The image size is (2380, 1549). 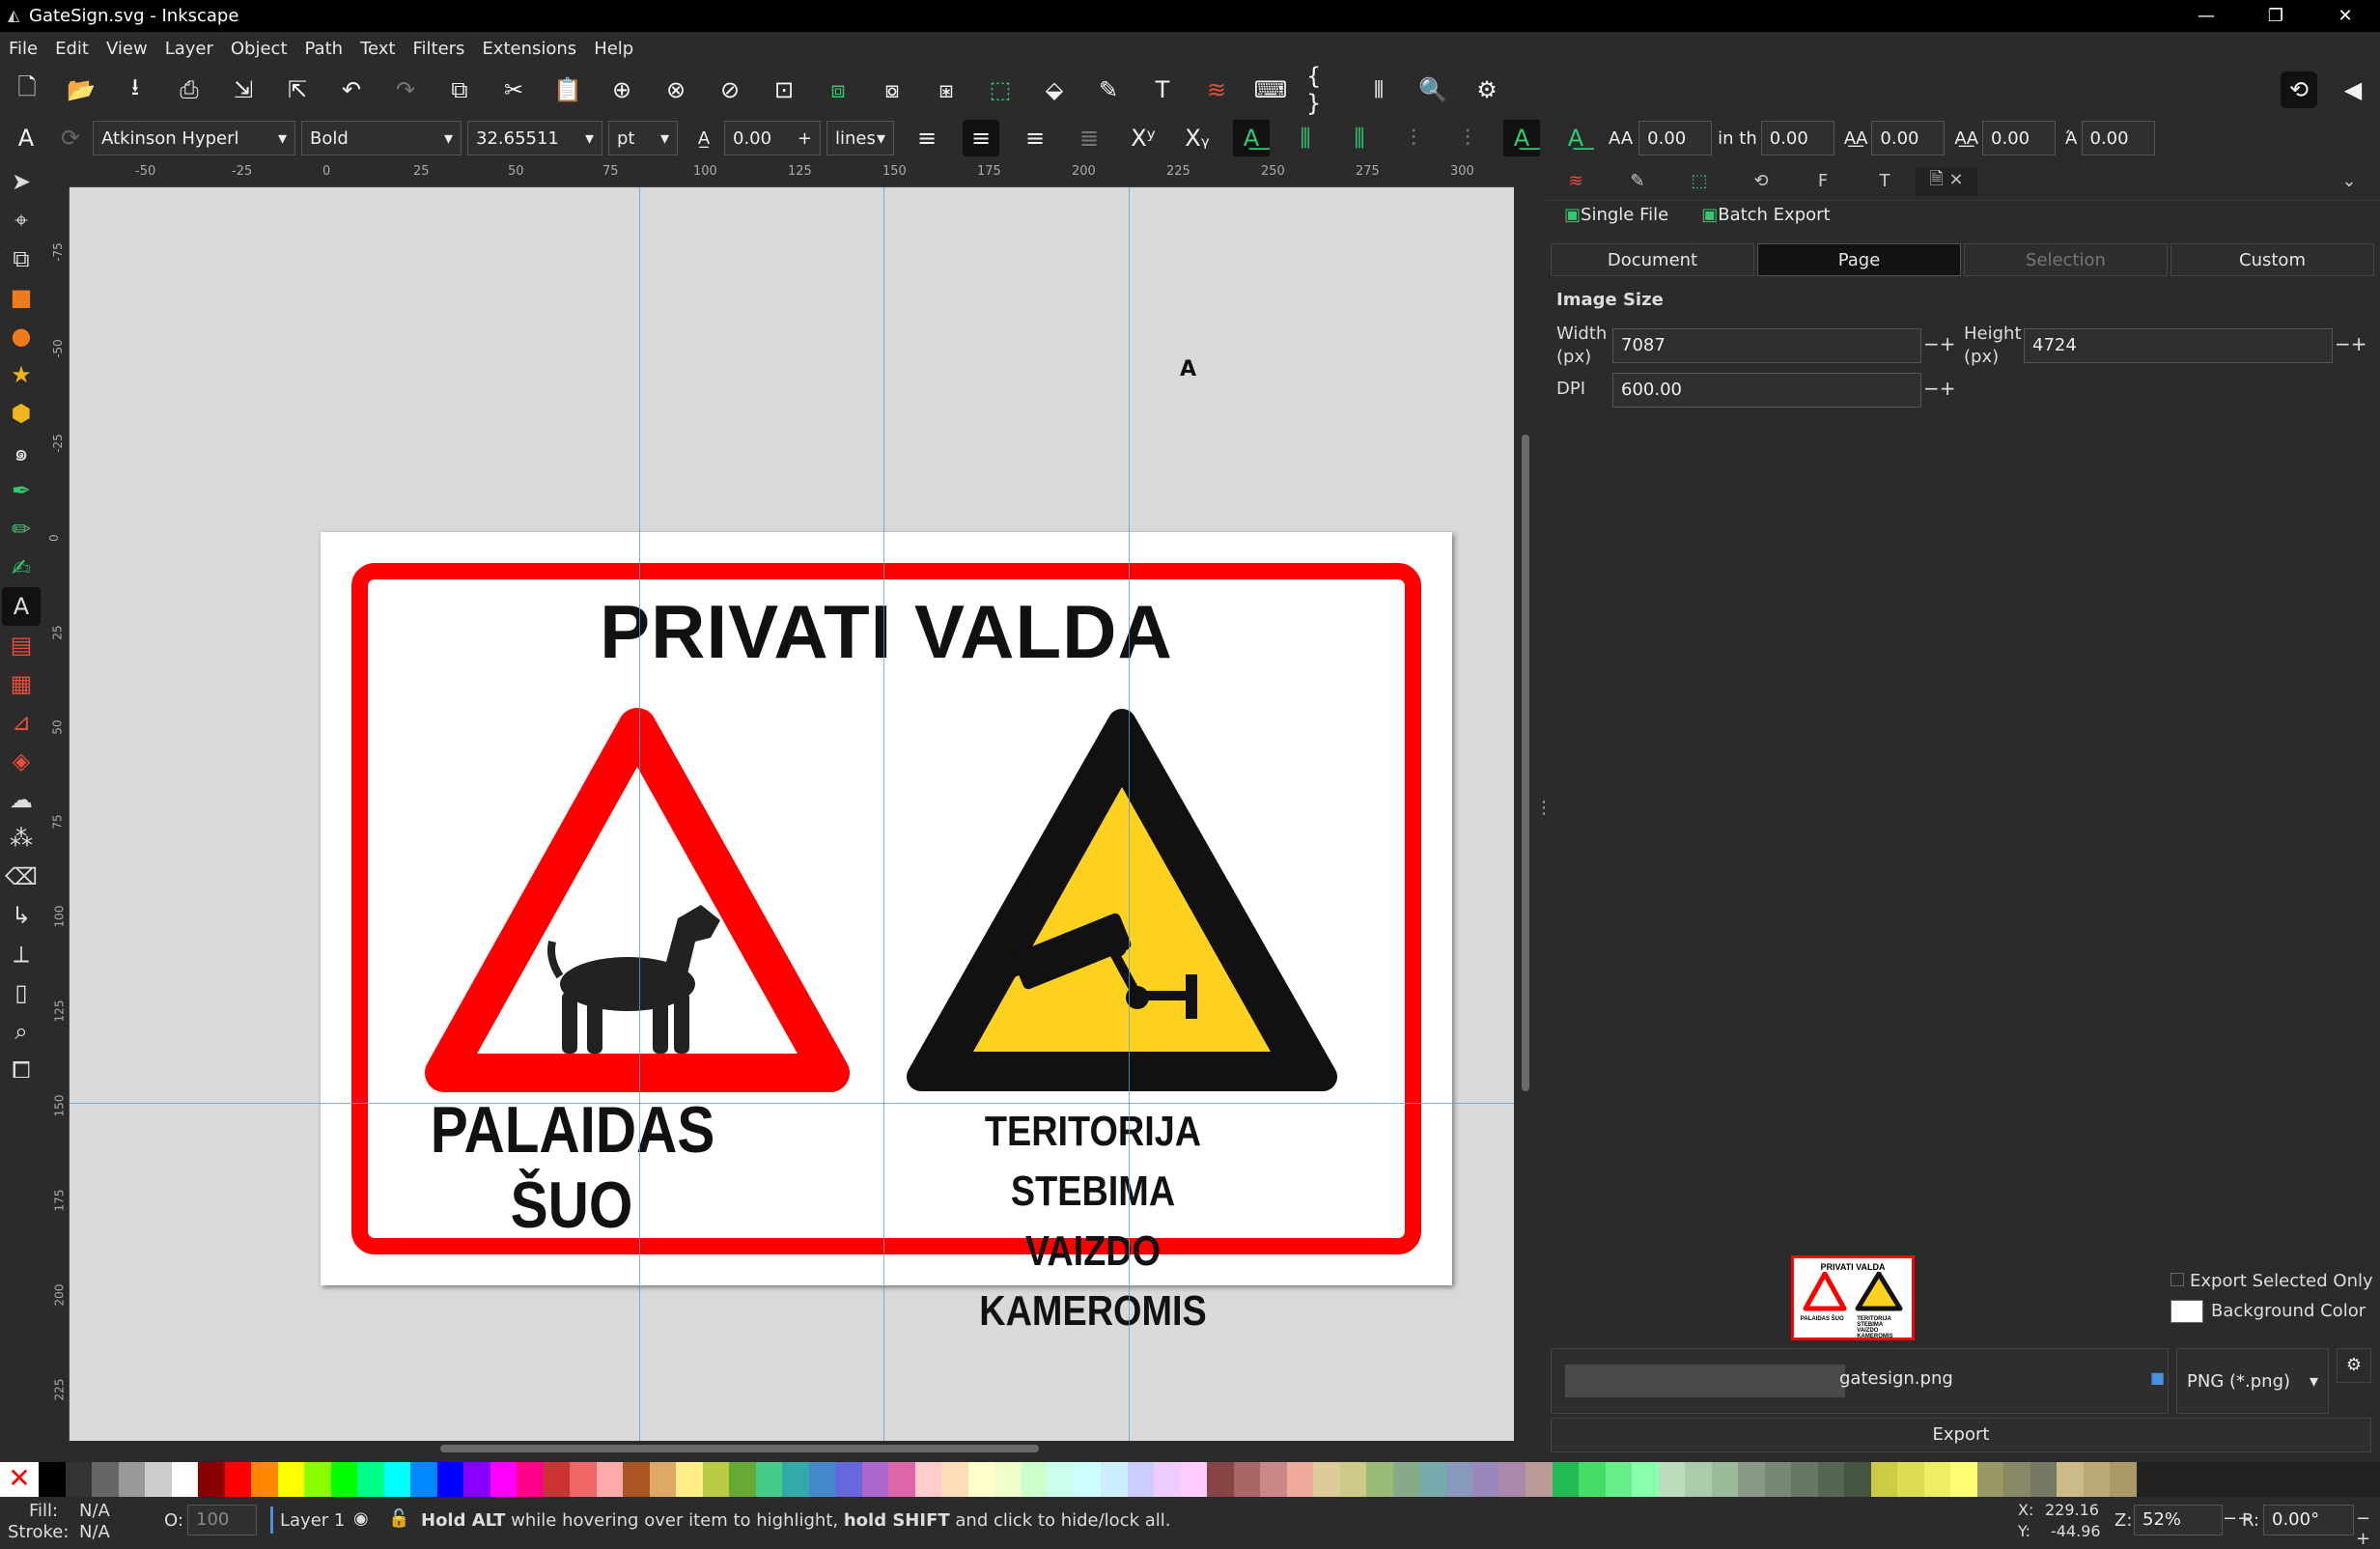 What do you see at coordinates (22, 916) in the screenshot?
I see `connector-tool-icon: ↳` at bounding box center [22, 916].